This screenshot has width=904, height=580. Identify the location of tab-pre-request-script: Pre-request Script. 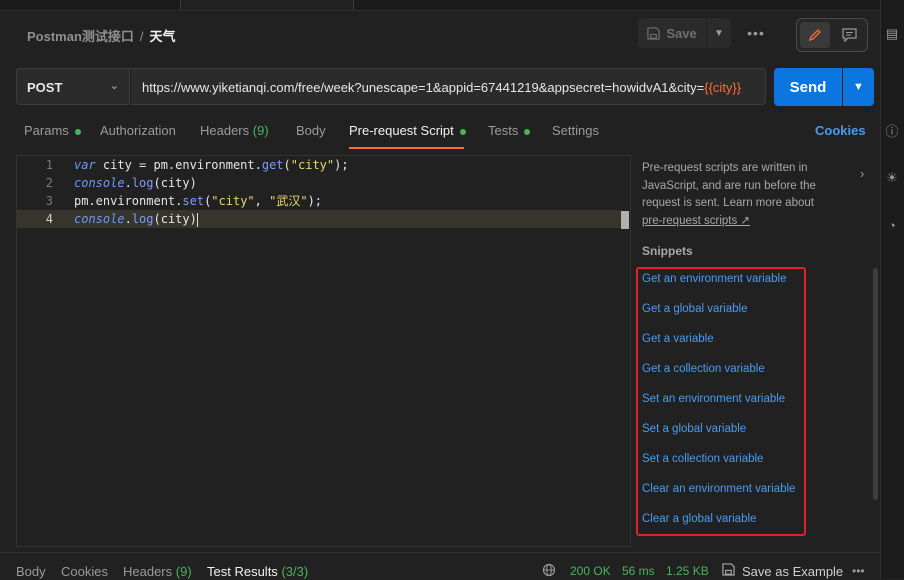
(407, 130).